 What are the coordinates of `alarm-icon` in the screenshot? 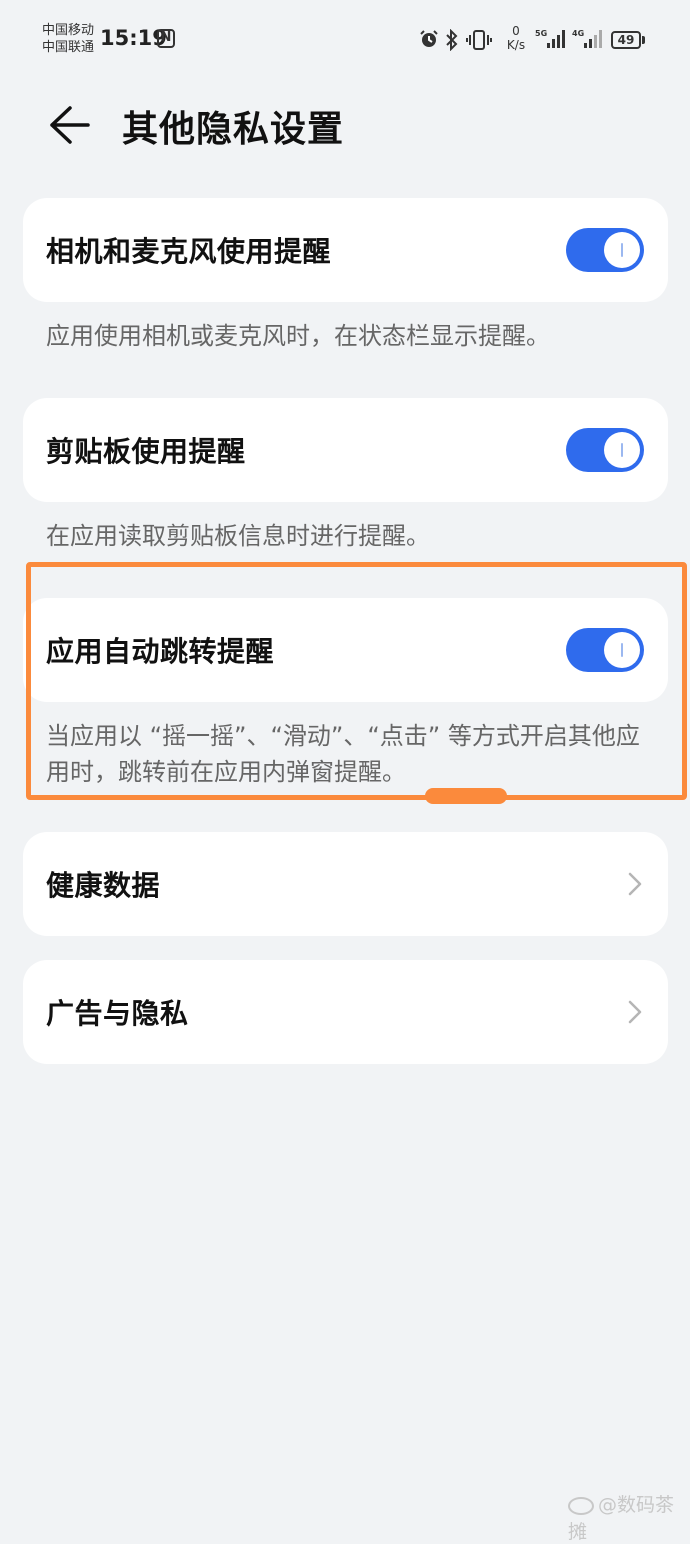 It's located at (429, 38).